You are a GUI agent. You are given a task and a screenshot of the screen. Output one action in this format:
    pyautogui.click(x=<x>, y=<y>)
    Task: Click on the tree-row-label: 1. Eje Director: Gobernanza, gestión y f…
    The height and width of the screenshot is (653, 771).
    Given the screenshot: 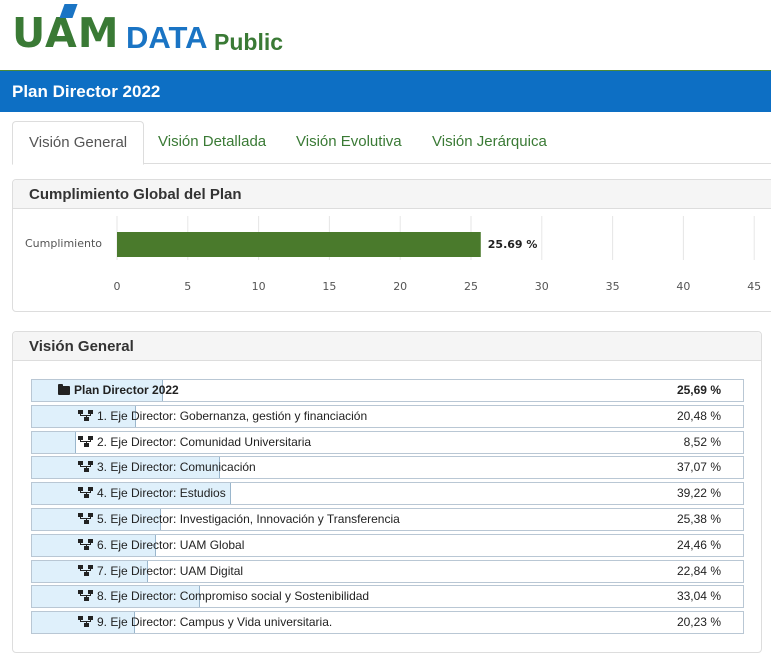 What is the action you would take?
    pyautogui.click(x=222, y=416)
    